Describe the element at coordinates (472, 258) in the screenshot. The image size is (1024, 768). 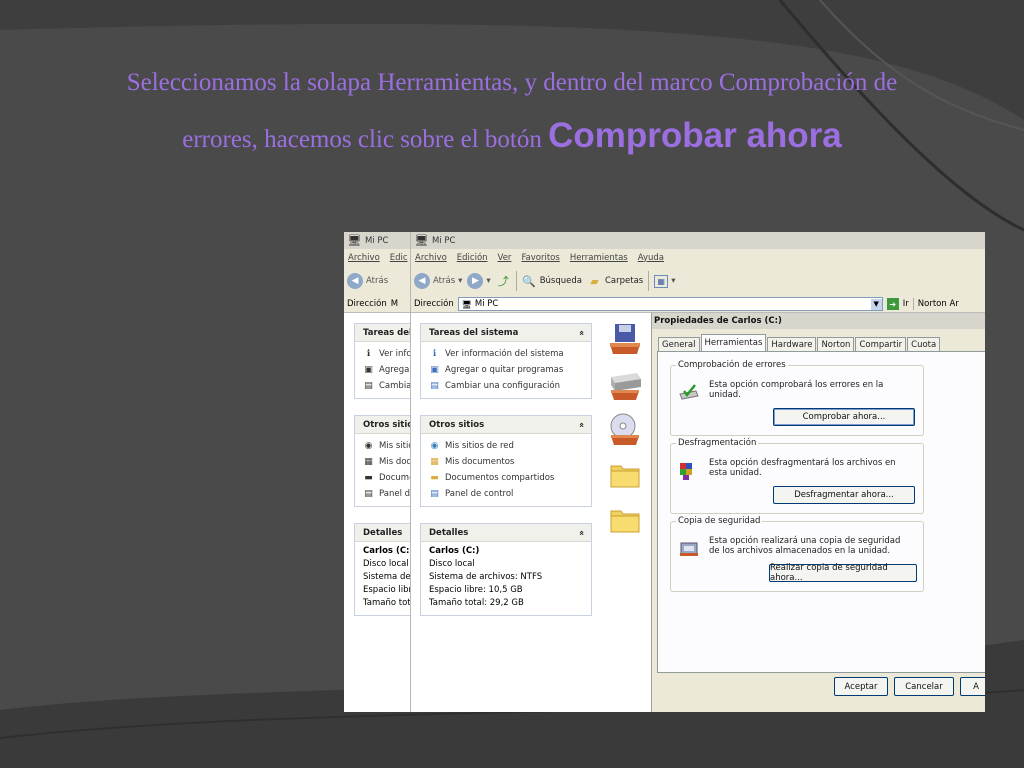
I see `menu-edicion: Edición` at that location.